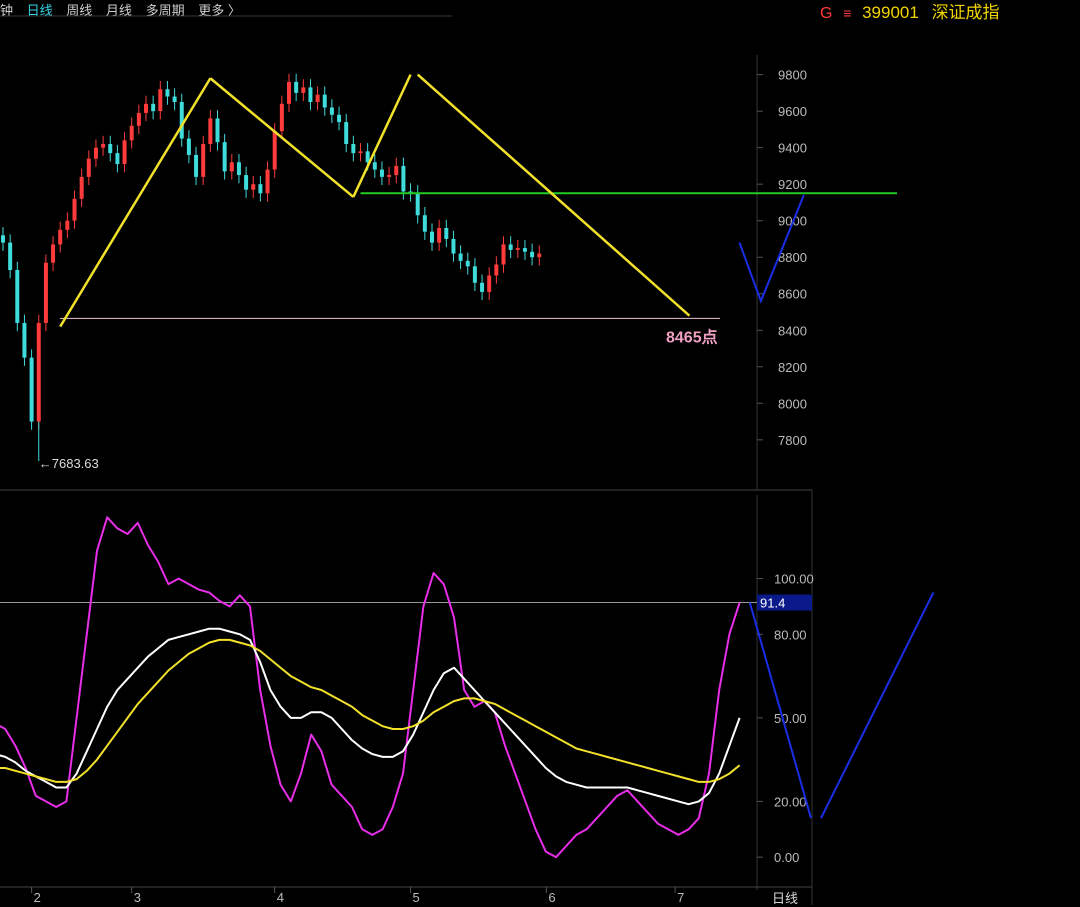 The image size is (1080, 907). I want to click on price-tick-label: 9200, so click(792, 184).